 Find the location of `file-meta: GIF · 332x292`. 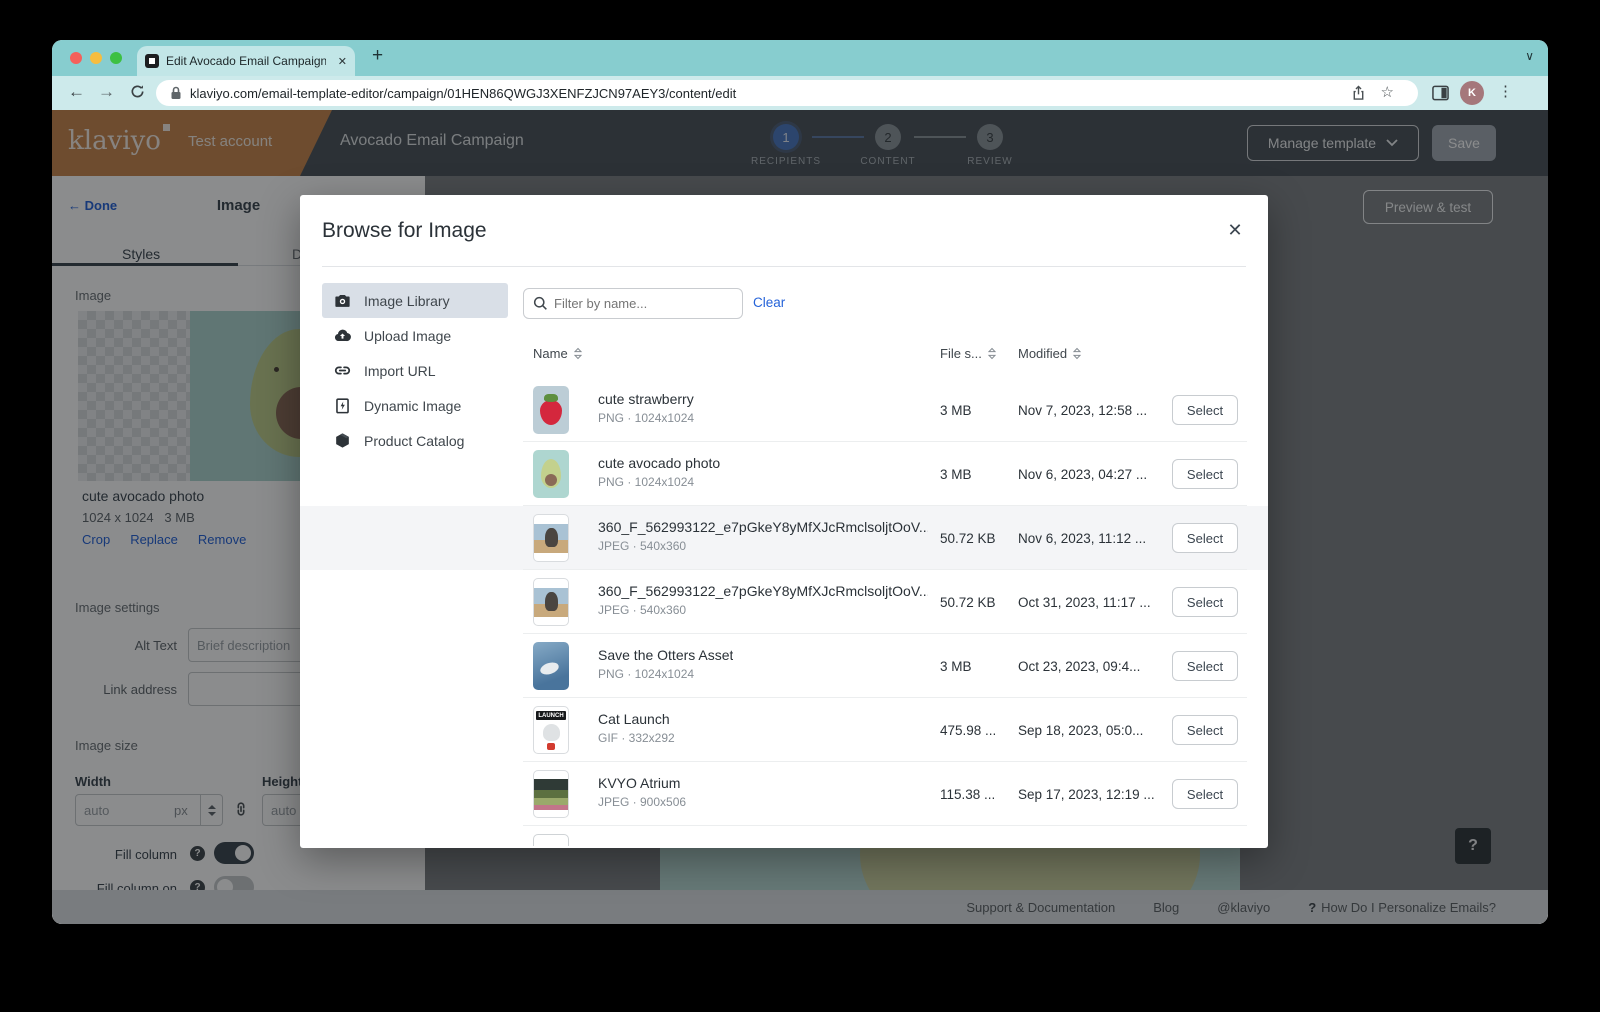

file-meta: GIF · 332x292 is located at coordinates (636, 738).